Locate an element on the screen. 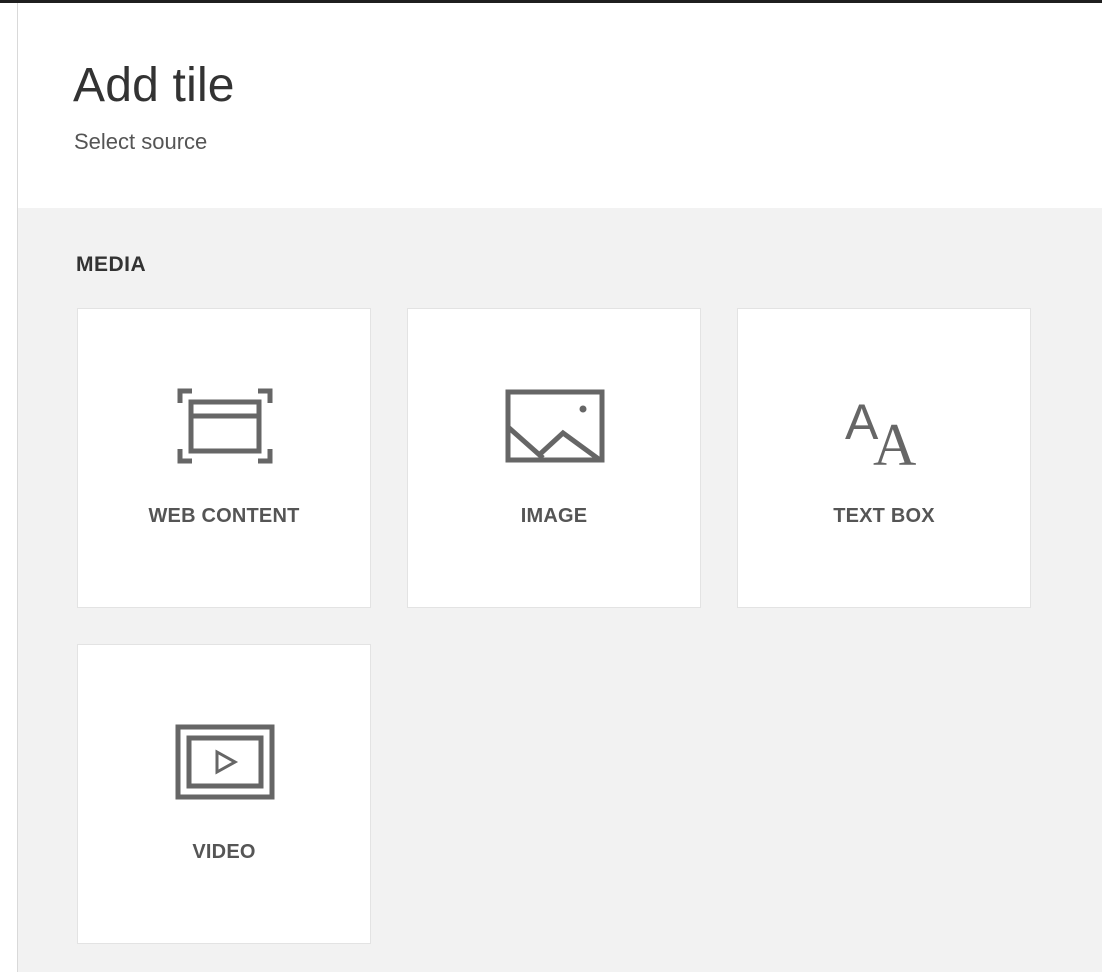 This screenshot has height=972, width=1102. tile-label: IMAGE is located at coordinates (554, 516).